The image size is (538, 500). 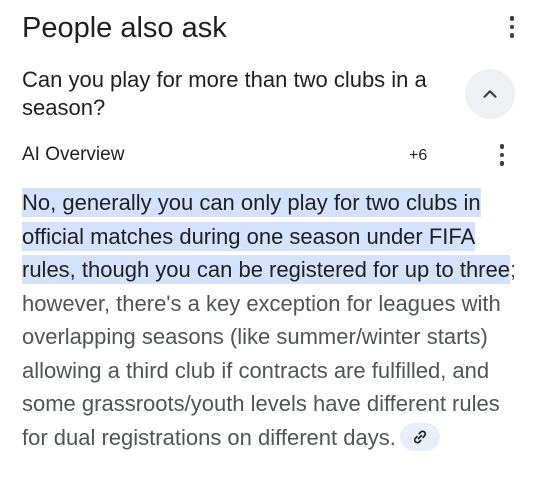 What do you see at coordinates (124, 28) in the screenshot?
I see `section-title: People also ask` at bounding box center [124, 28].